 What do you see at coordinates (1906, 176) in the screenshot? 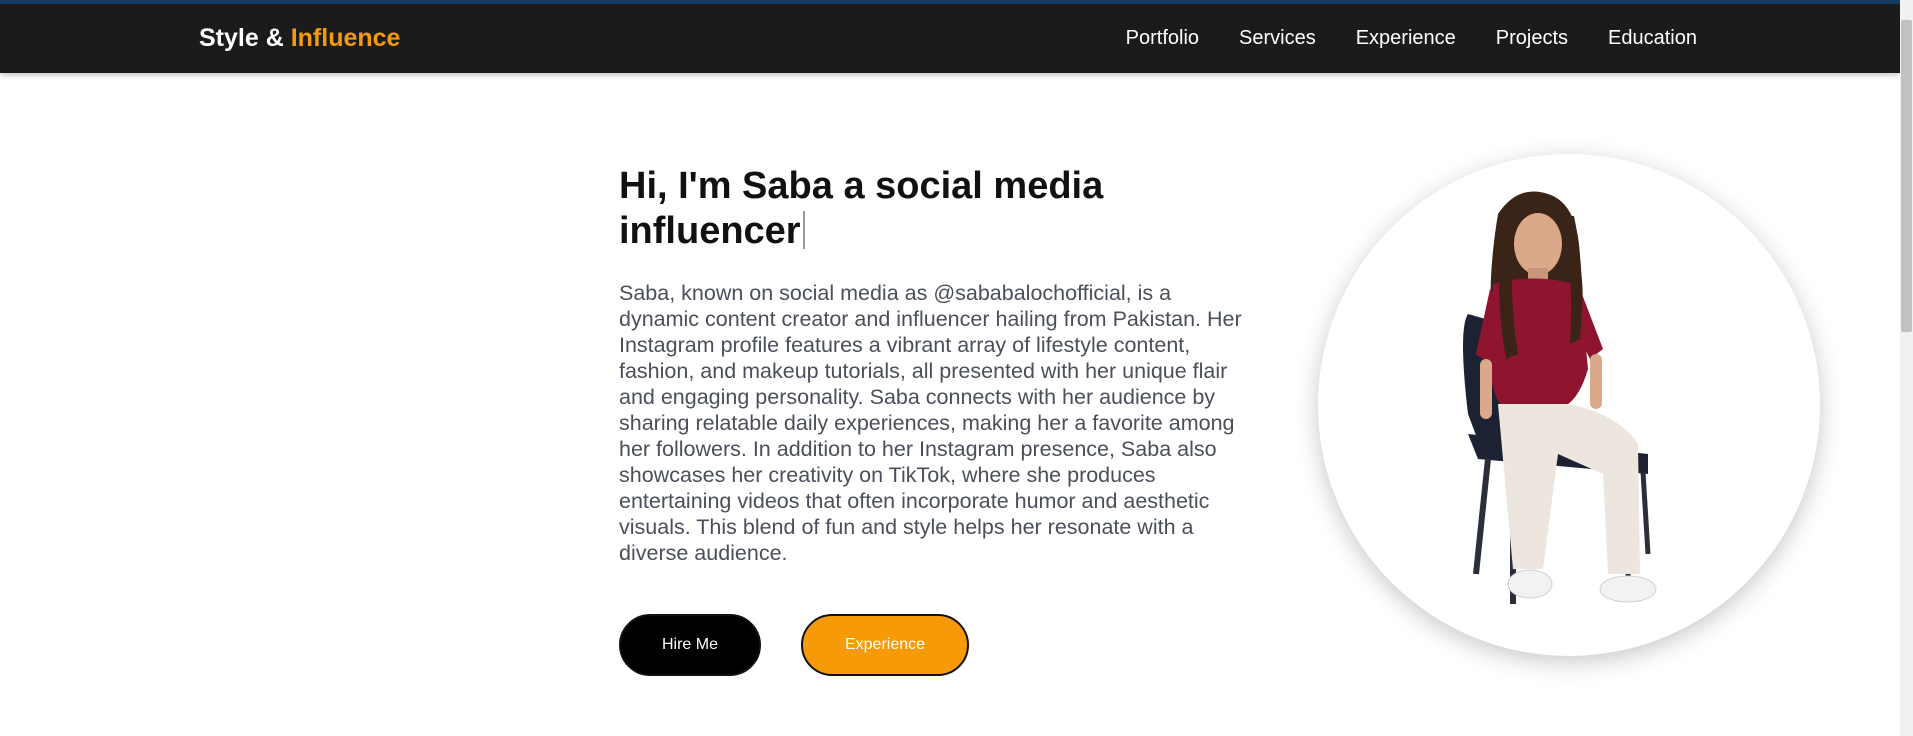
I see `scrollbar-thumb` at bounding box center [1906, 176].